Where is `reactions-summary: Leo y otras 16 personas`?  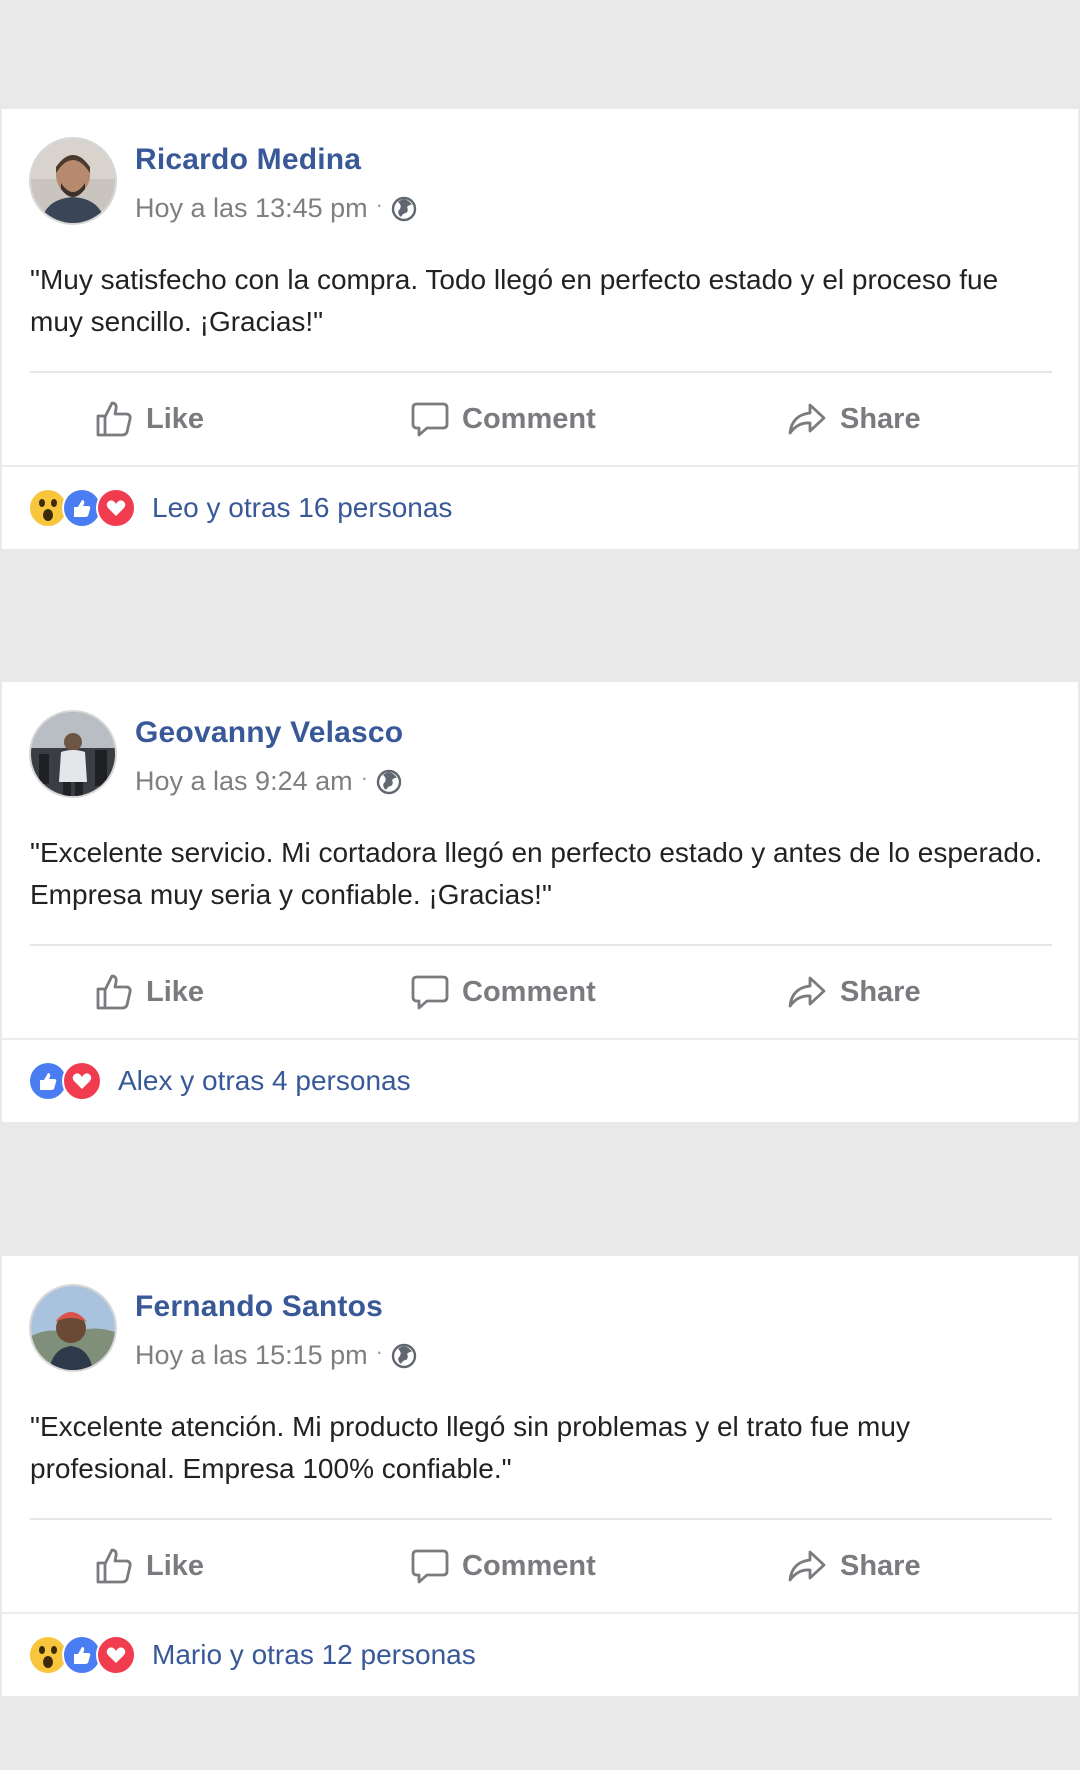
reactions-summary: Leo y otras 16 personas is located at coordinates (240, 508).